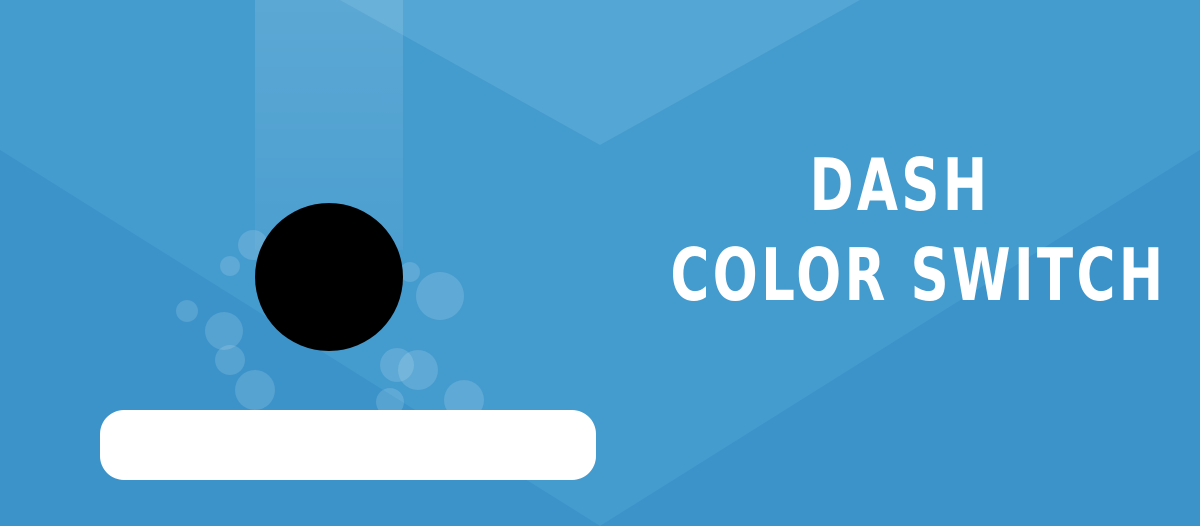  What do you see at coordinates (348, 445) in the screenshot?
I see `paddle-platform` at bounding box center [348, 445].